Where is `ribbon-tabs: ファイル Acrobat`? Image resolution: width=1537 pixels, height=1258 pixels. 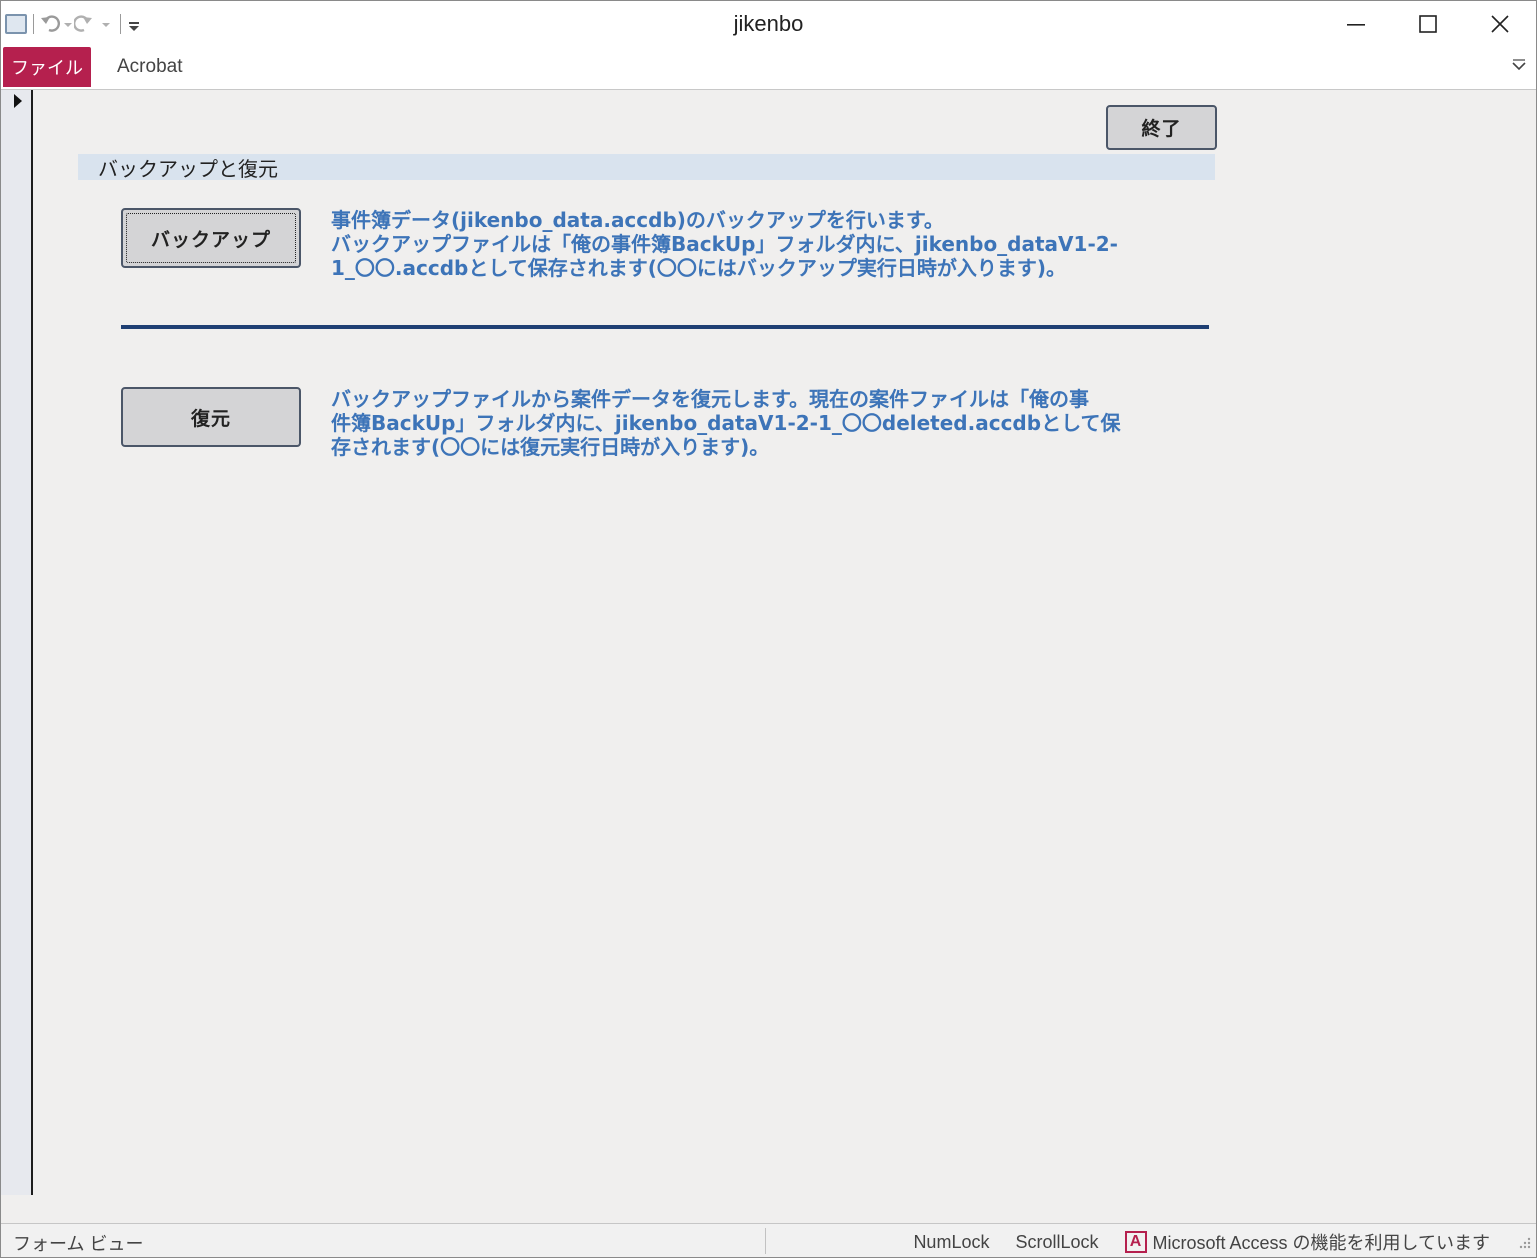 ribbon-tabs: ファイル Acrobat is located at coordinates (768, 68).